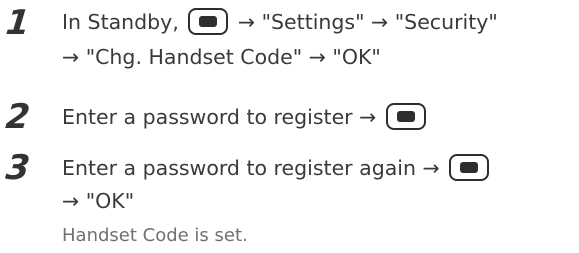 The height and width of the screenshot is (253, 579). Describe the element at coordinates (221, 57) in the screenshot. I see `step-1-line-2: → "Chg. Handset Code" → "OK"` at that location.